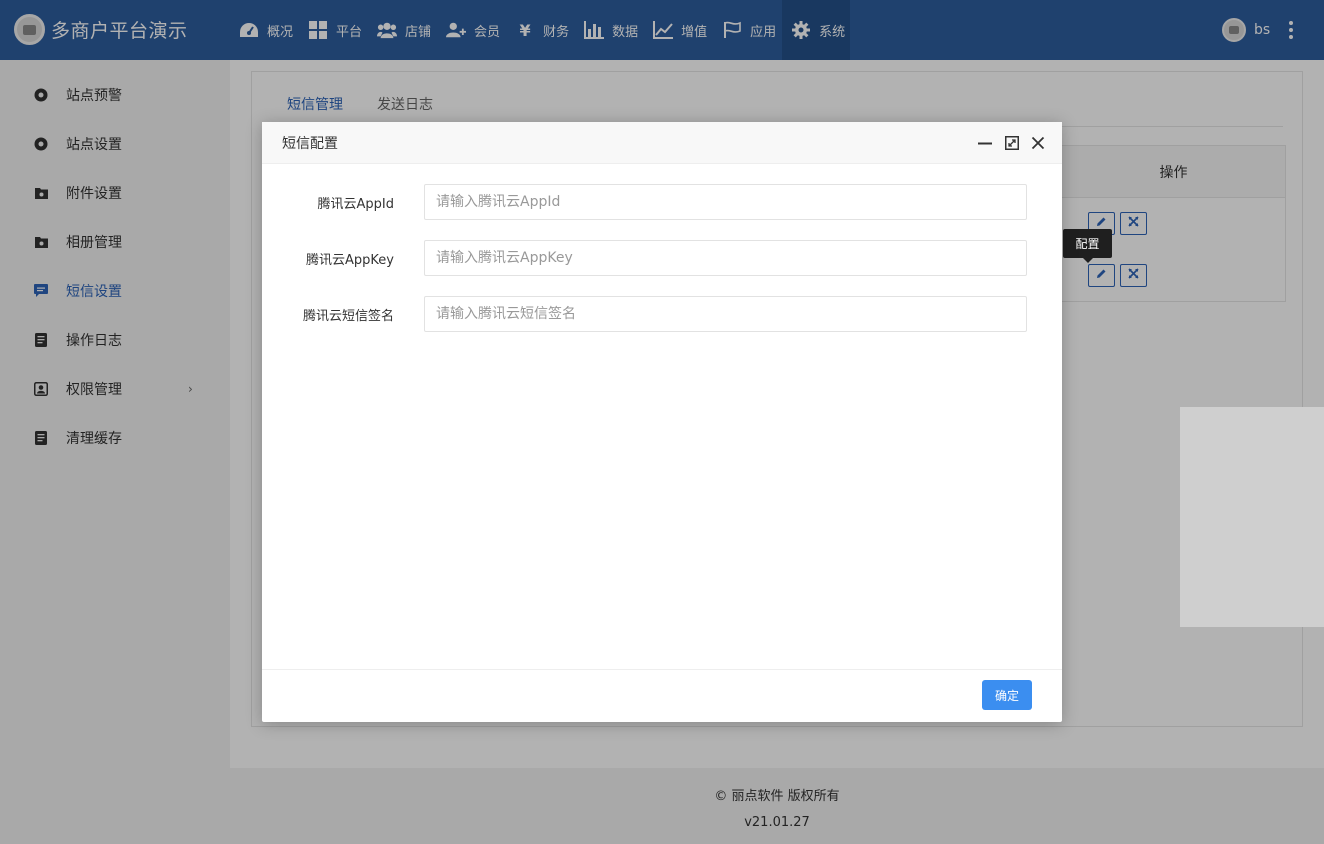 This screenshot has width=1324, height=844. What do you see at coordinates (1038, 143) in the screenshot?
I see `close-icon` at bounding box center [1038, 143].